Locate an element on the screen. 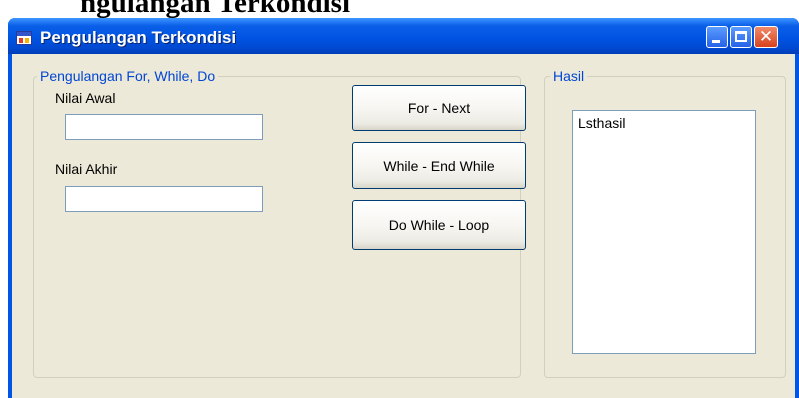 This screenshot has width=799, height=398. loop-groupbox-legend: Pengulangan For, While, Do is located at coordinates (128, 76).